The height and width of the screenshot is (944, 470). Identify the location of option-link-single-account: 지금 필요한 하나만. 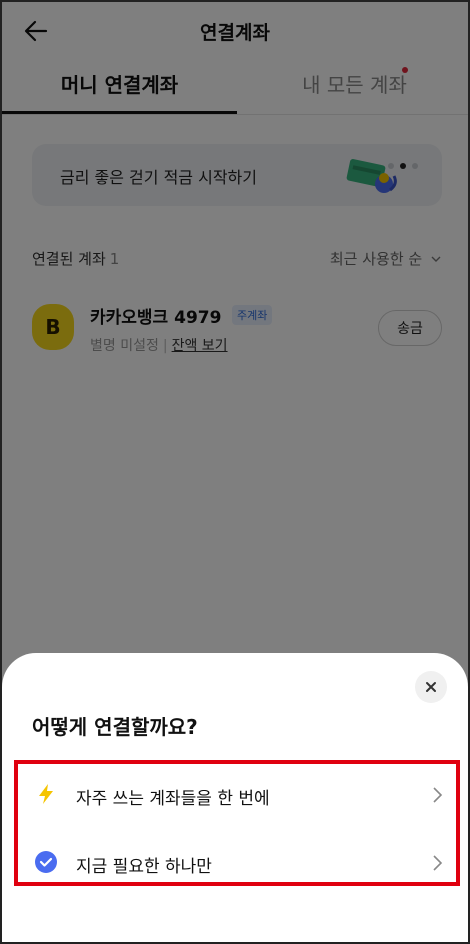
(237, 864).